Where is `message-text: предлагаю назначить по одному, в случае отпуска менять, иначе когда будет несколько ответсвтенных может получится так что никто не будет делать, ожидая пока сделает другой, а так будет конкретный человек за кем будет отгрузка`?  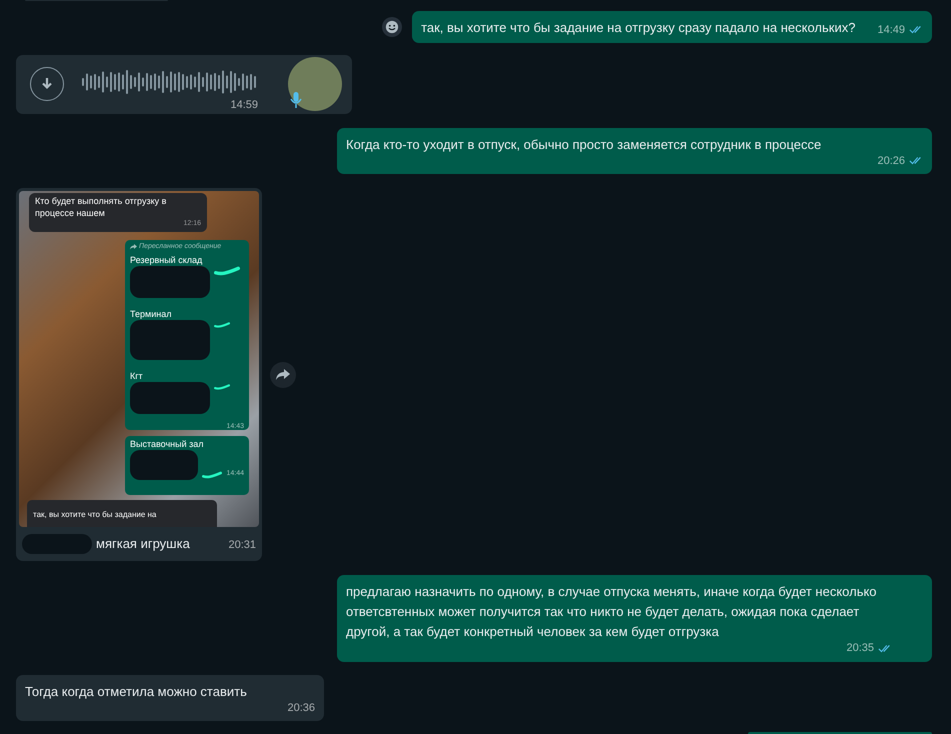
message-text: предлагаю назначить по одному, в случае отпуска менять, иначе когда будет несколько ответсвтенных может получится так что никто не будет делать, ожидая пока сделает другой, а так будет конкретный человек за кем будет отгрузка is located at coordinates (612, 612).